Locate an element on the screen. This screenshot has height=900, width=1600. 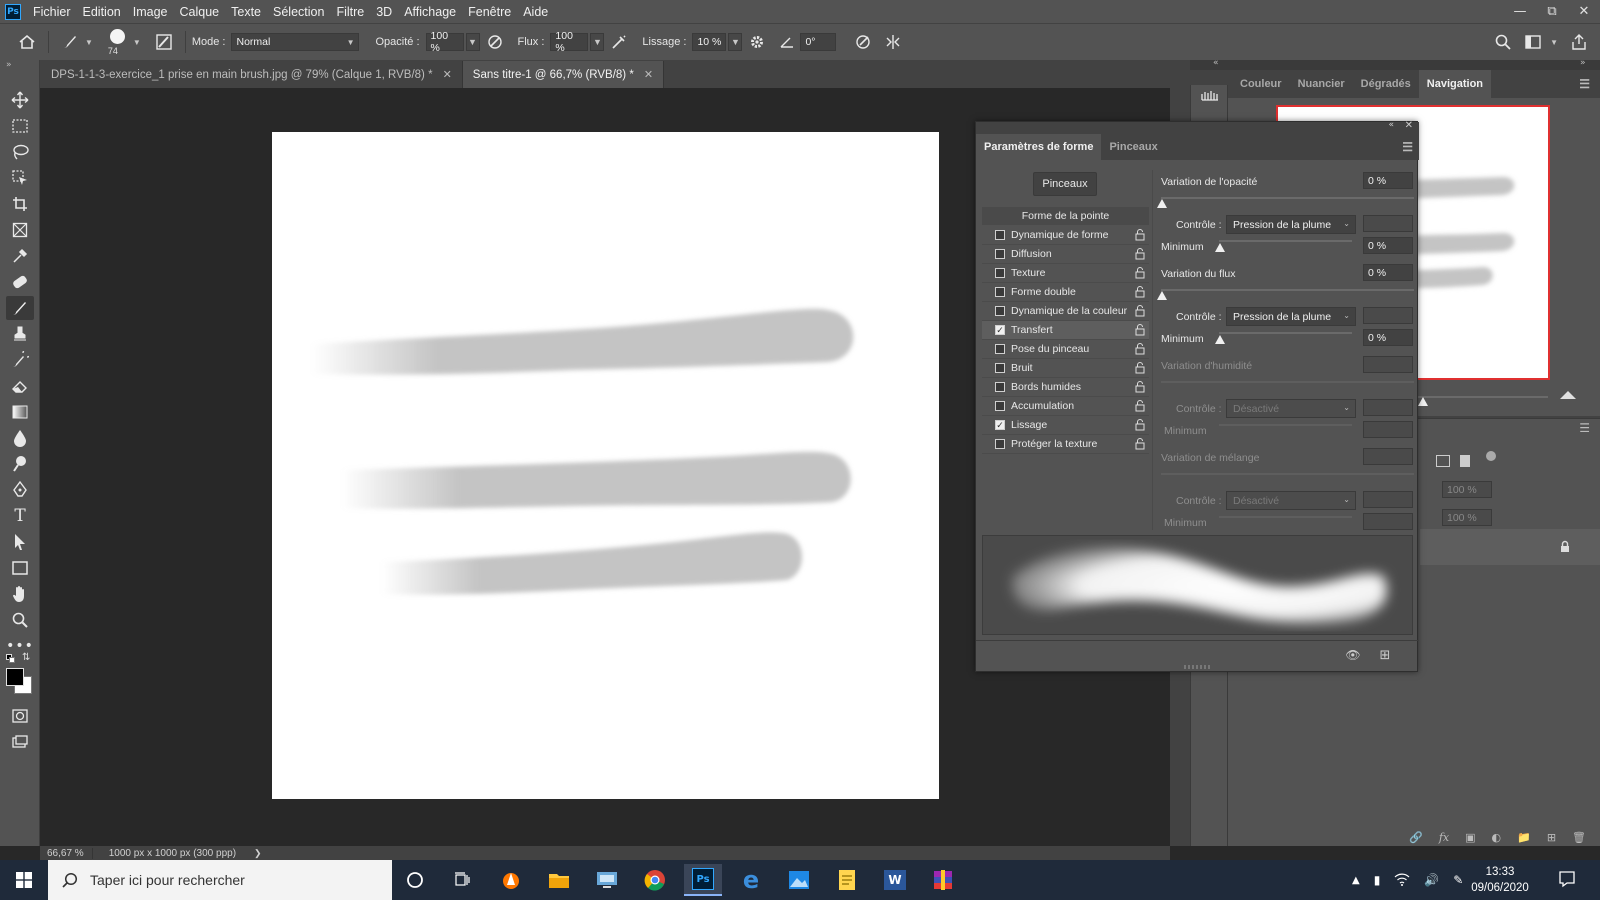
zoom-level: 66,67 % is located at coordinates (66, 853).